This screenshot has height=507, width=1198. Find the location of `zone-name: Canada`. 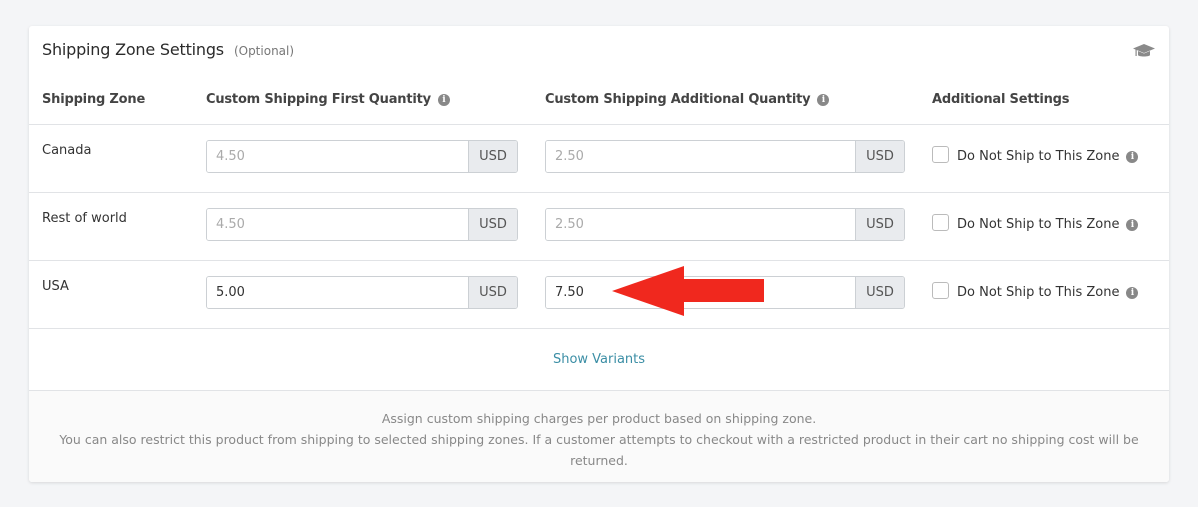

zone-name: Canada is located at coordinates (67, 150).